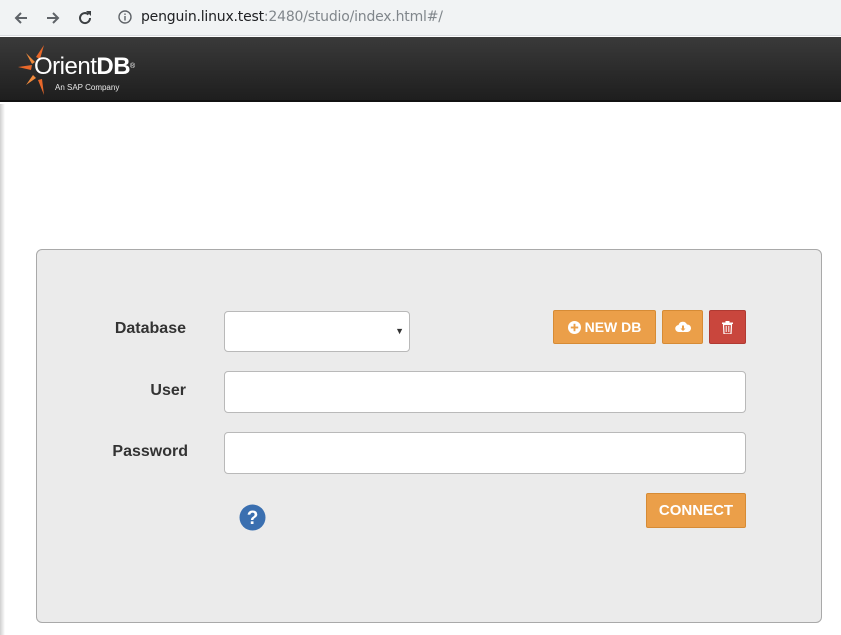 The width and height of the screenshot is (841, 635). What do you see at coordinates (125, 17) in the screenshot?
I see `info-icon` at bounding box center [125, 17].